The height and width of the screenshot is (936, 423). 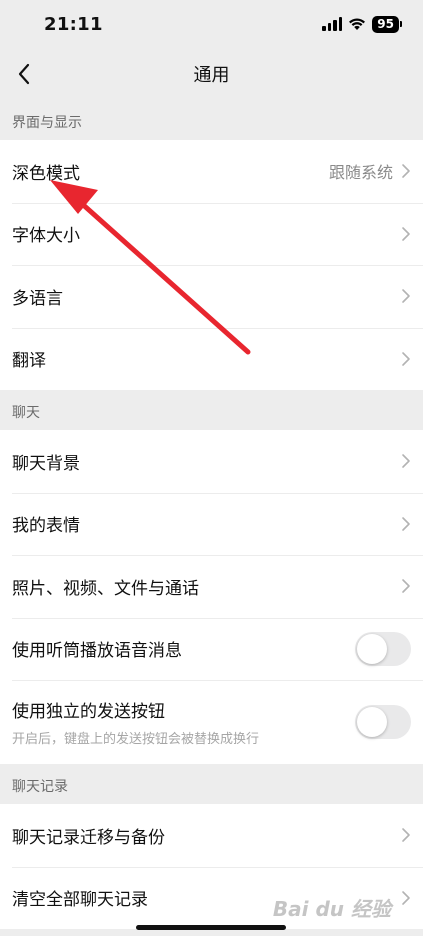 I want to click on row-separate-send-button: 使用独立的发送按钮 开启后，键盘上的发送按钮会被替换成换行, so click(x=211, y=722).